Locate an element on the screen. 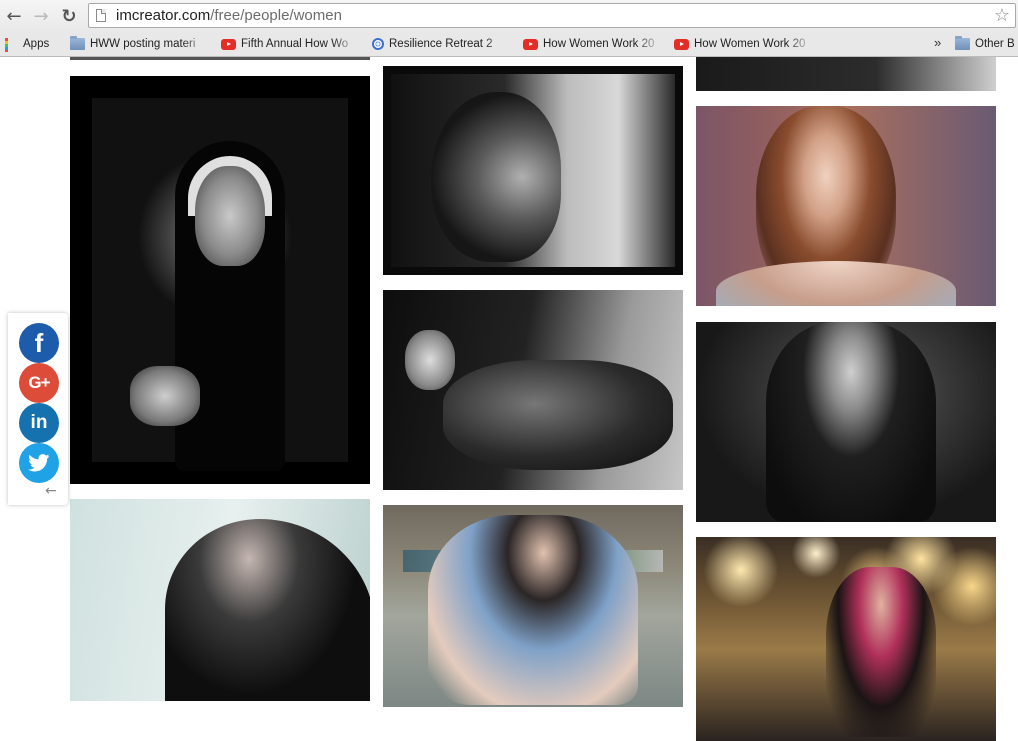 This screenshot has height=741, width=1018. gallery-divider is located at coordinates (220, 58).